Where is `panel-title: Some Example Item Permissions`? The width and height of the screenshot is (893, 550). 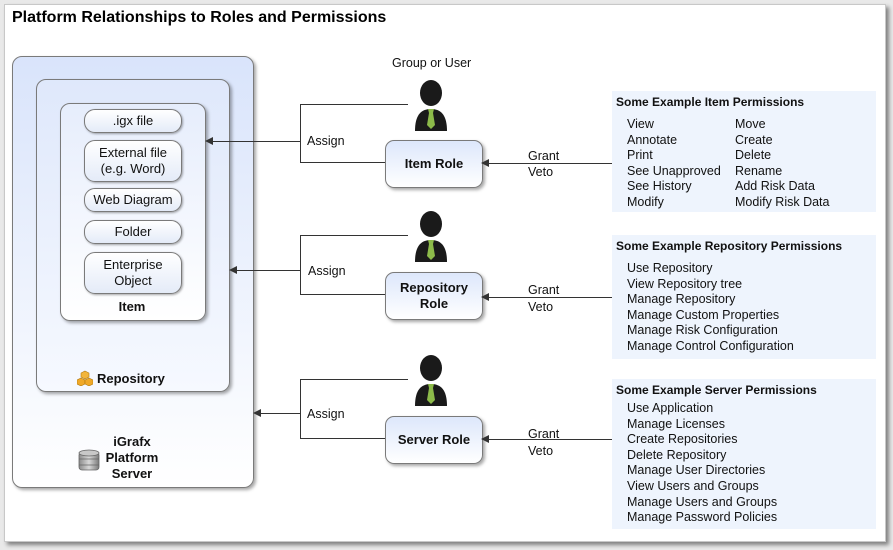 panel-title: Some Example Item Permissions is located at coordinates (710, 102).